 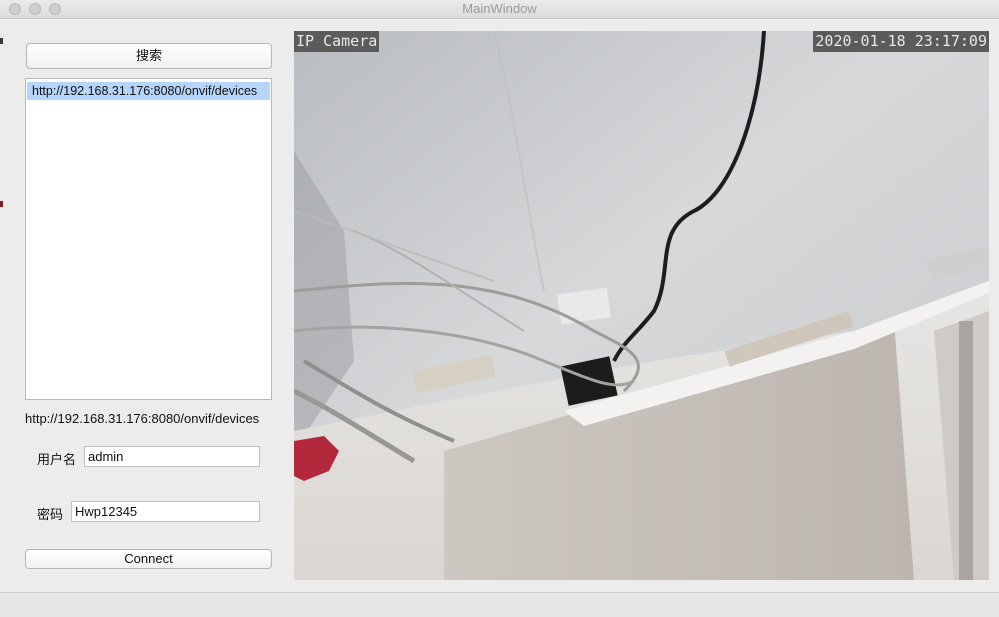 What do you see at coordinates (57, 459) in the screenshot?
I see `username-label: 用户名` at bounding box center [57, 459].